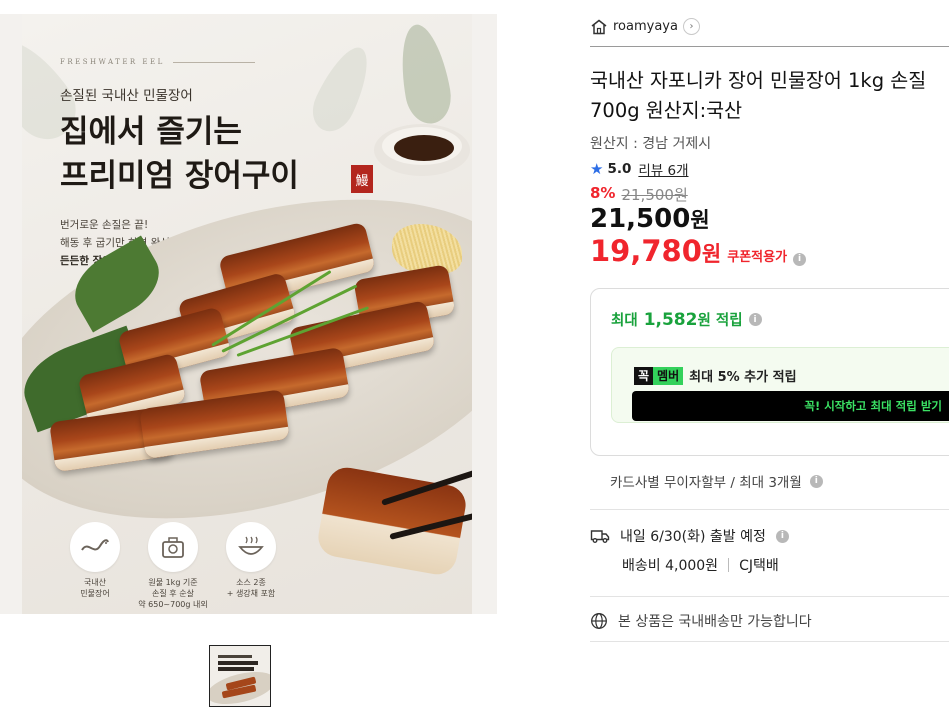  I want to click on badge-weight-line2: 손질 후 순살, so click(173, 593).